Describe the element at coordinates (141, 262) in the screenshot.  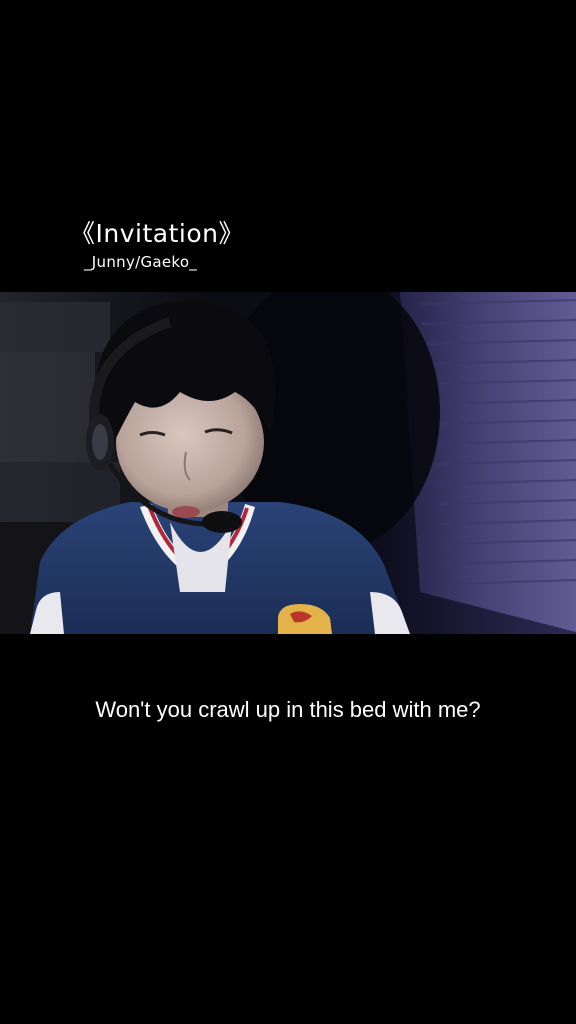
I see `song-artist: _Junny/Gaeko_` at that location.